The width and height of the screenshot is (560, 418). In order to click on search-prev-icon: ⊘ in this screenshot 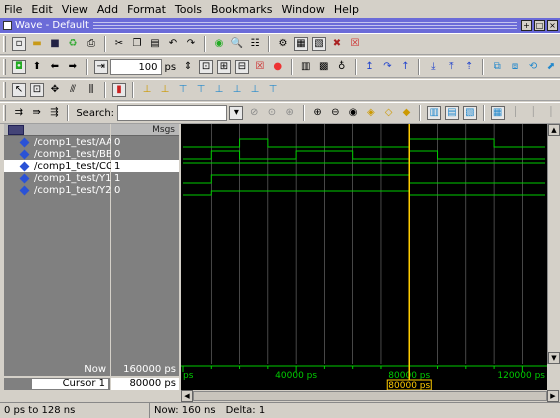, I will do `click(254, 113)`.